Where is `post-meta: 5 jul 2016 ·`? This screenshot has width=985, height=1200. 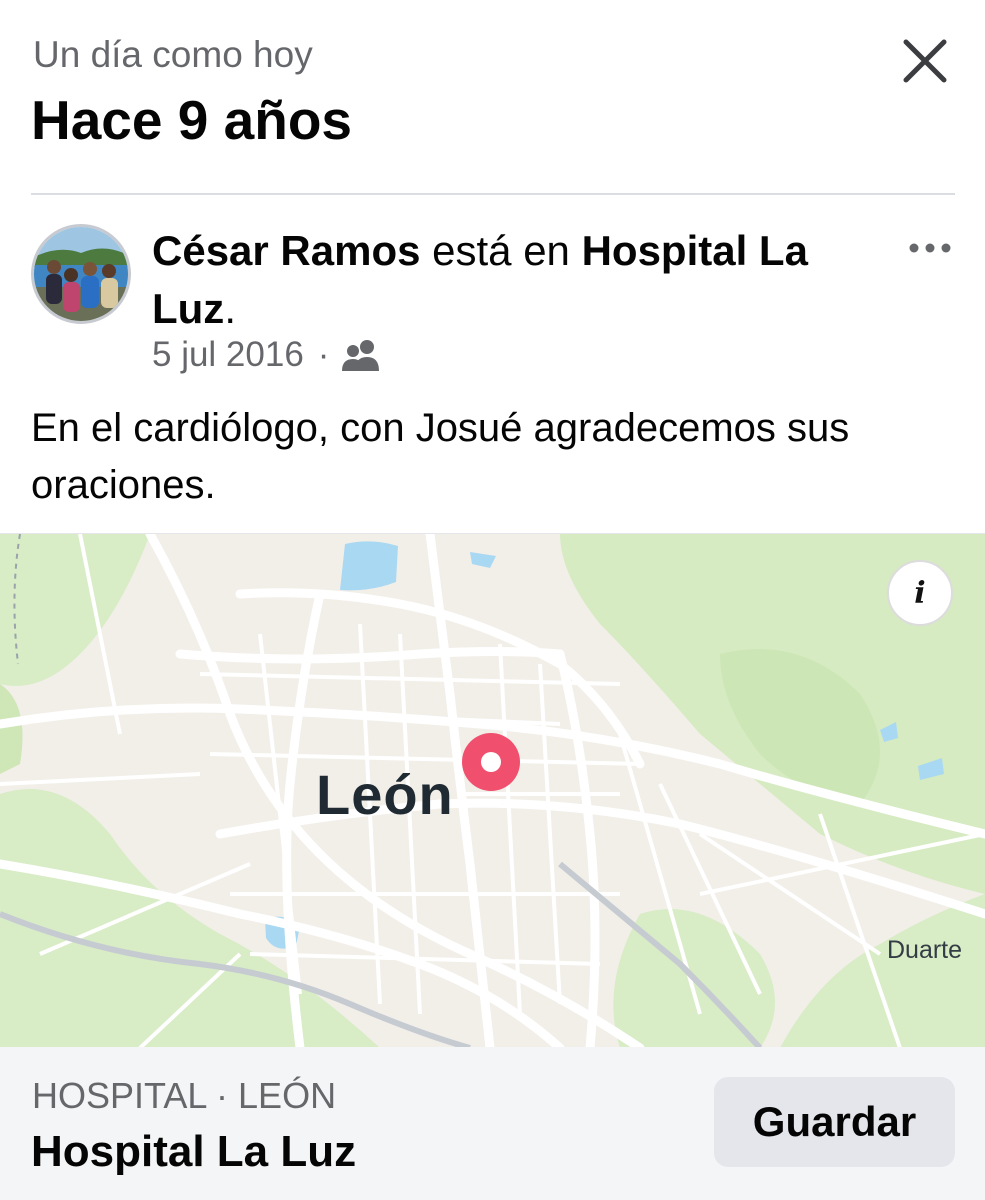
post-meta: 5 jul 2016 · is located at coordinates (267, 355).